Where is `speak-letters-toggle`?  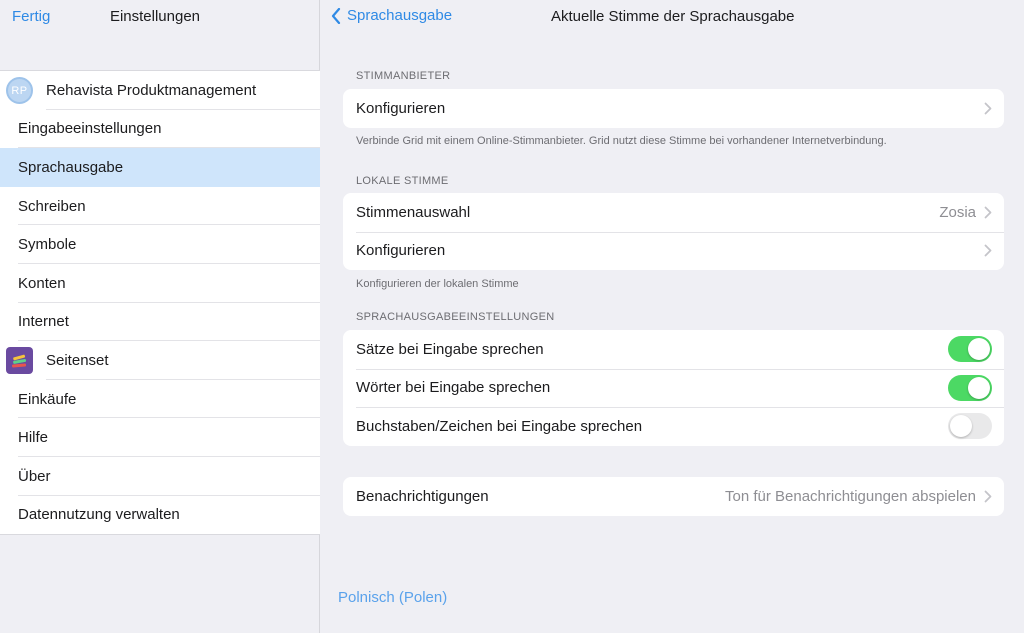 speak-letters-toggle is located at coordinates (970, 426).